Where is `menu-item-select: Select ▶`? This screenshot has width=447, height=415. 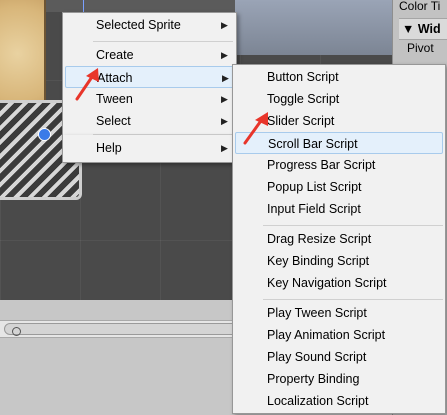 menu-item-select: Select ▶ is located at coordinates (149, 121).